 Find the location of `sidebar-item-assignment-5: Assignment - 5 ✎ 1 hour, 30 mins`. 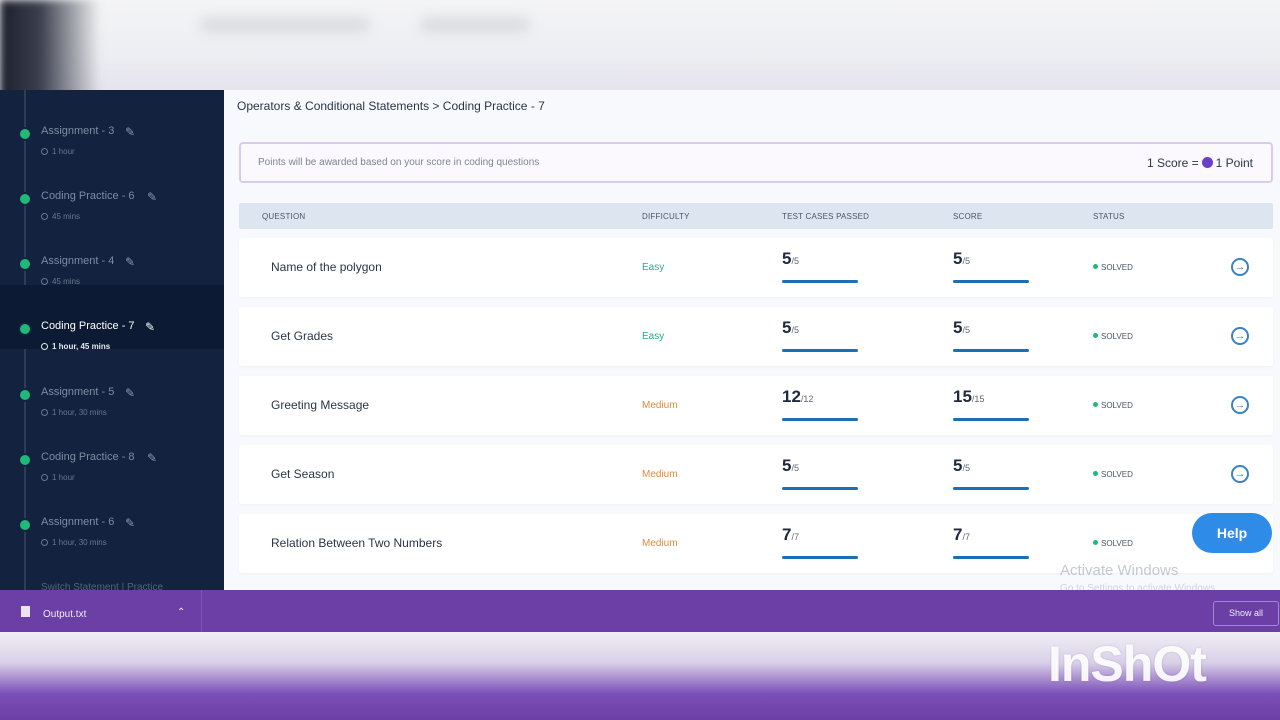

sidebar-item-assignment-5: Assignment - 5 ✎ 1 hour, 30 mins is located at coordinates (112, 384).